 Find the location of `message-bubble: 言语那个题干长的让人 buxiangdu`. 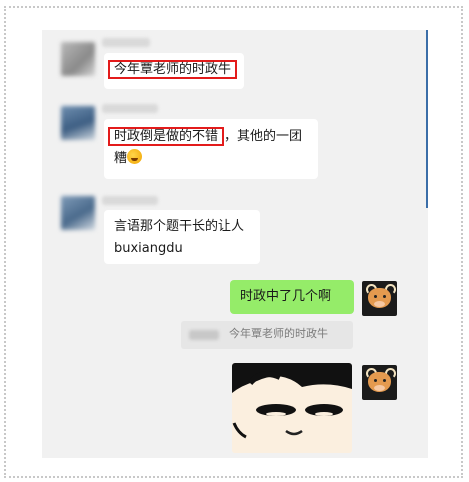

message-bubble: 言语那个题干长的让人 buxiangdu is located at coordinates (182, 237).